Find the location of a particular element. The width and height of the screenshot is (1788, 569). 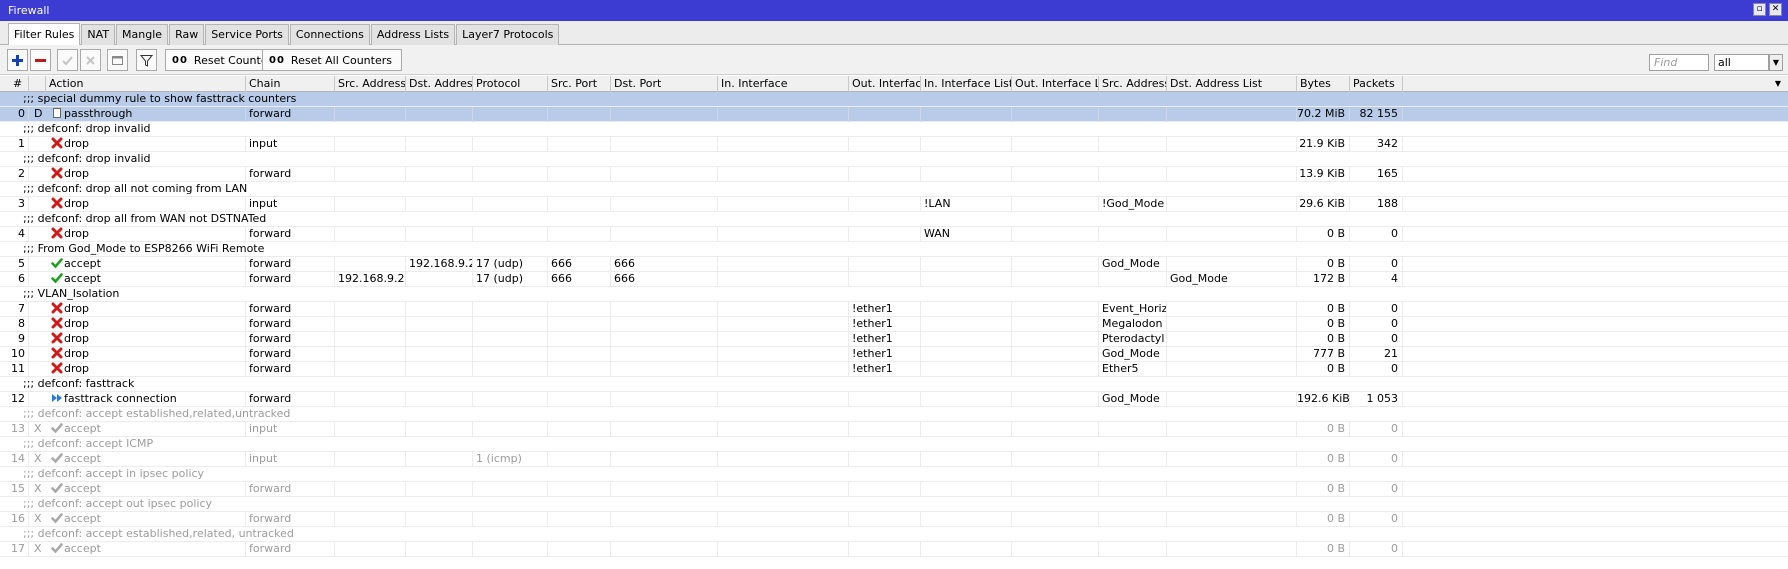

remove-button is located at coordinates (40, 60).